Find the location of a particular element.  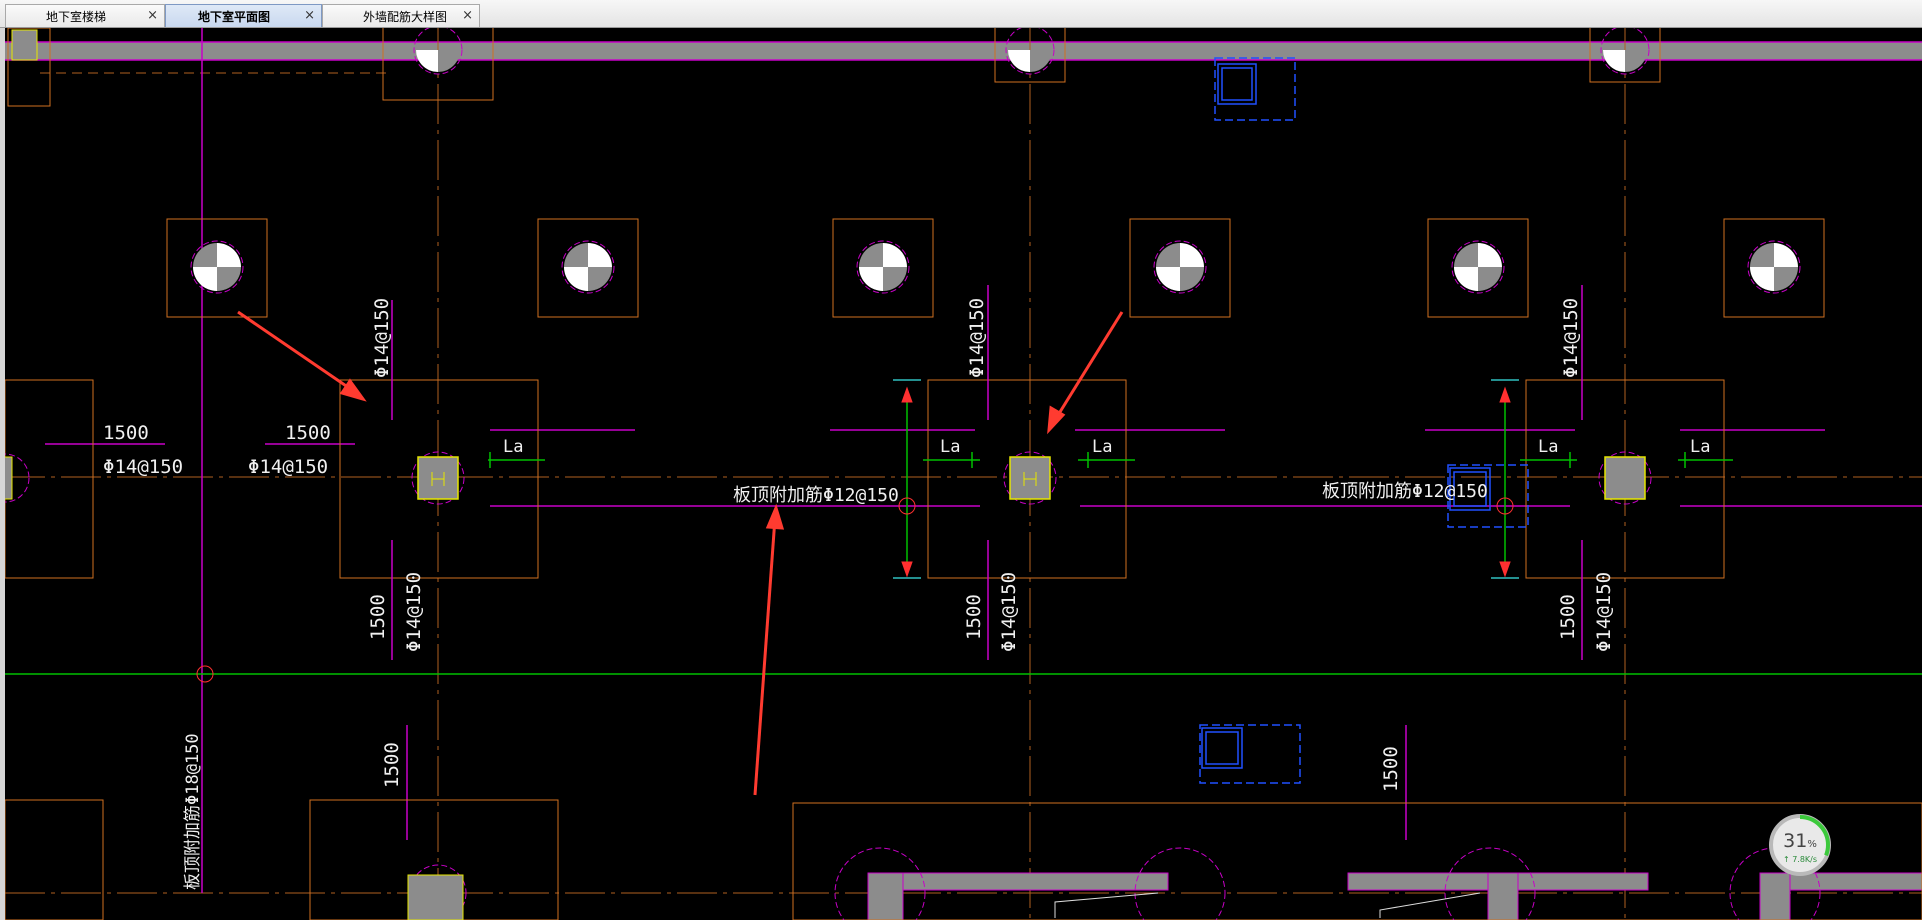

speed-percent: 31 is located at coordinates (1795, 841).